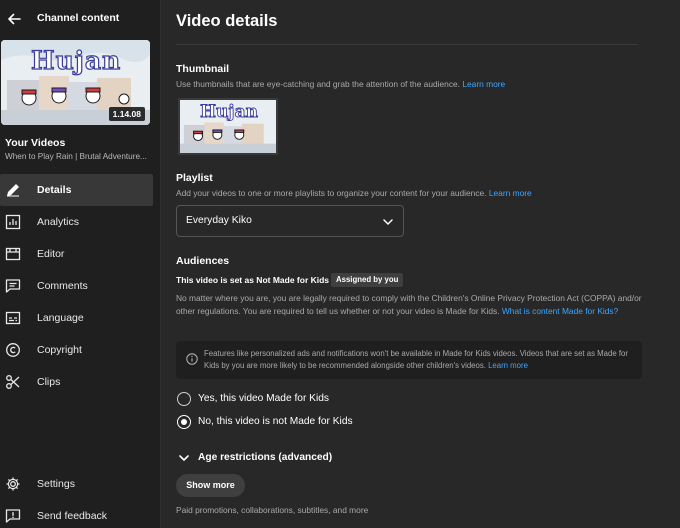 This screenshot has height=528, width=680. Describe the element at coordinates (508, 365) in the screenshot. I see `info-learn-more-link: Learn more` at that location.